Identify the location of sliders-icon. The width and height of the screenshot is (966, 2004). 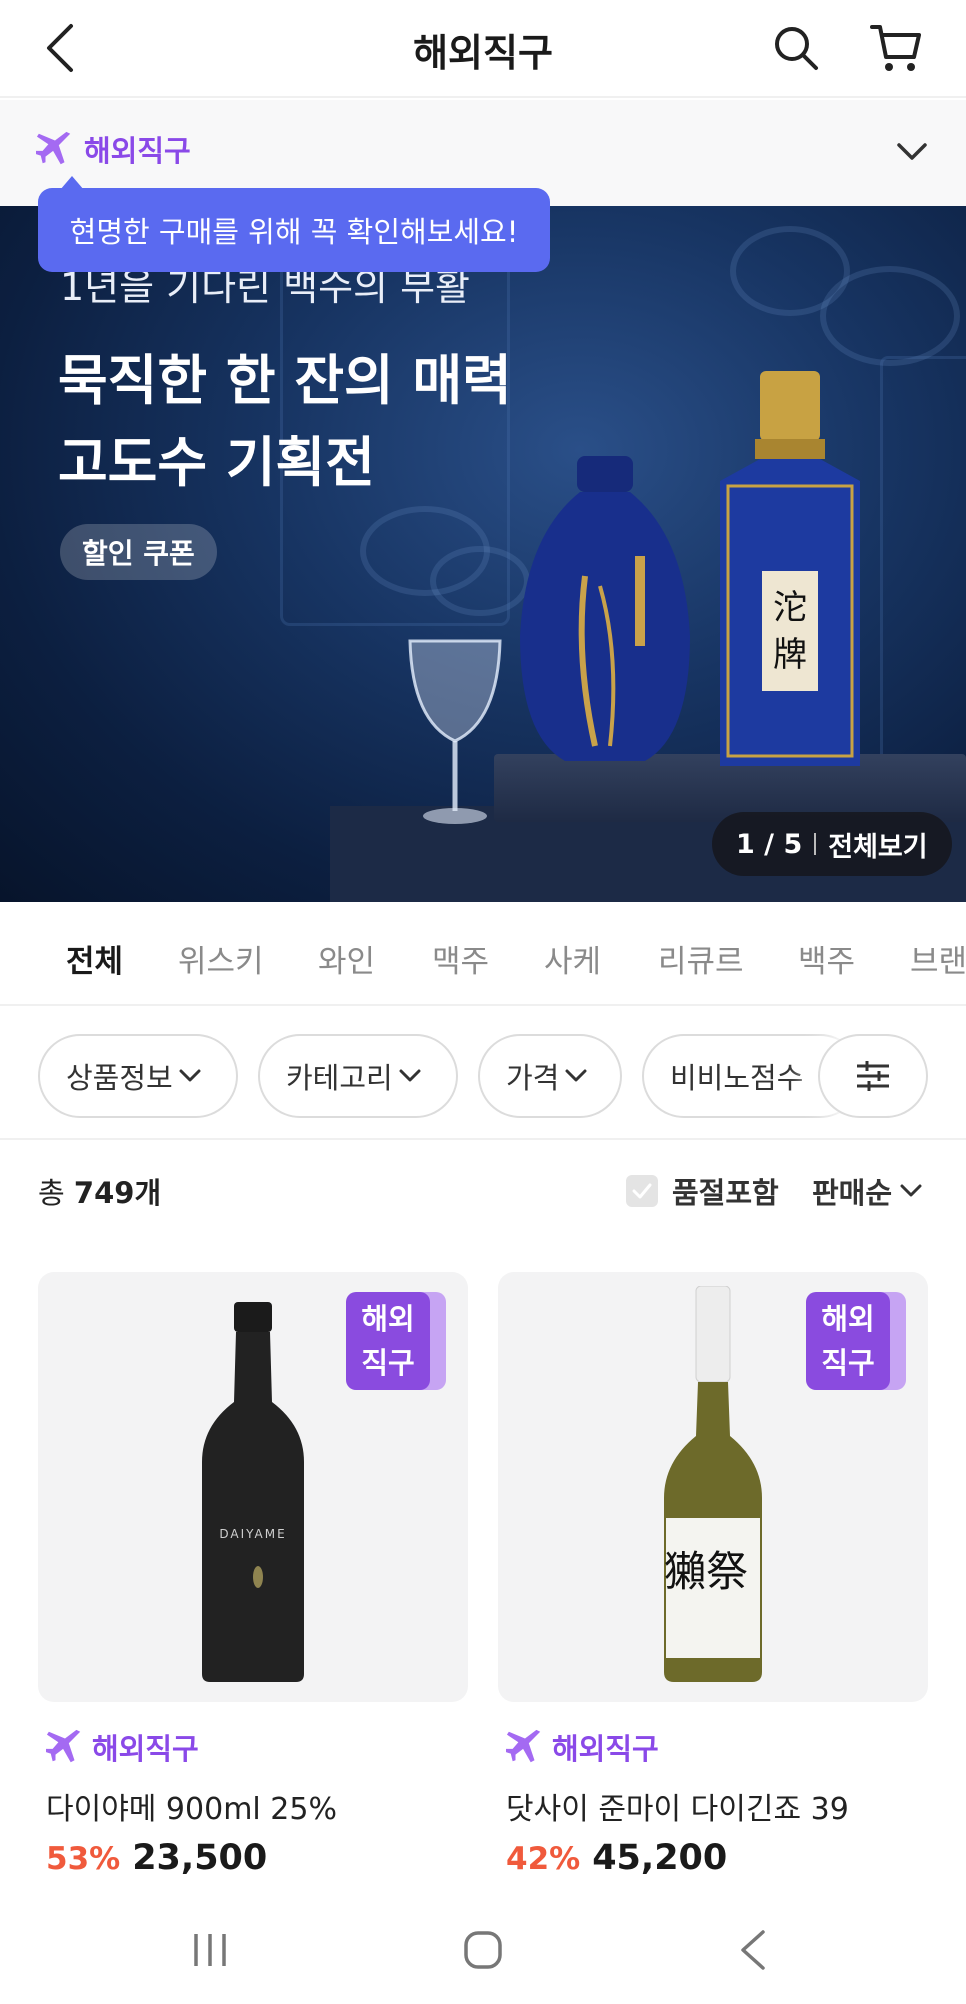
(873, 1076).